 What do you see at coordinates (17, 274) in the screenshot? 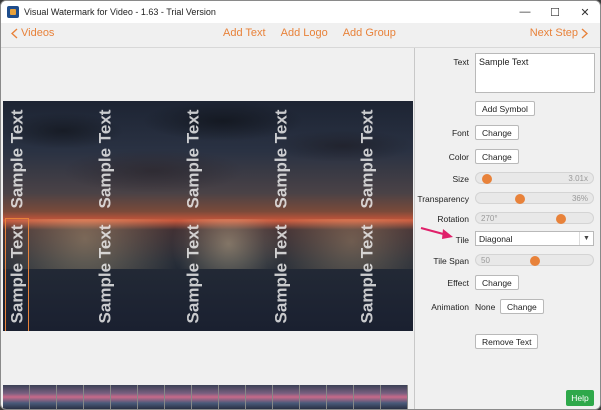
I see `watermark-selection-box` at bounding box center [17, 274].